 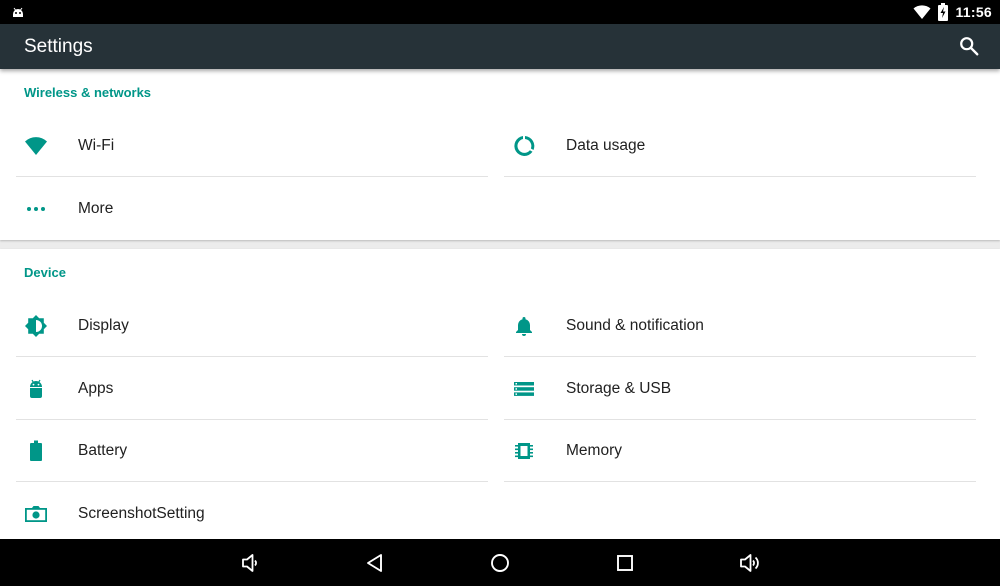 What do you see at coordinates (36, 450) in the screenshot?
I see `battery-icon` at bounding box center [36, 450].